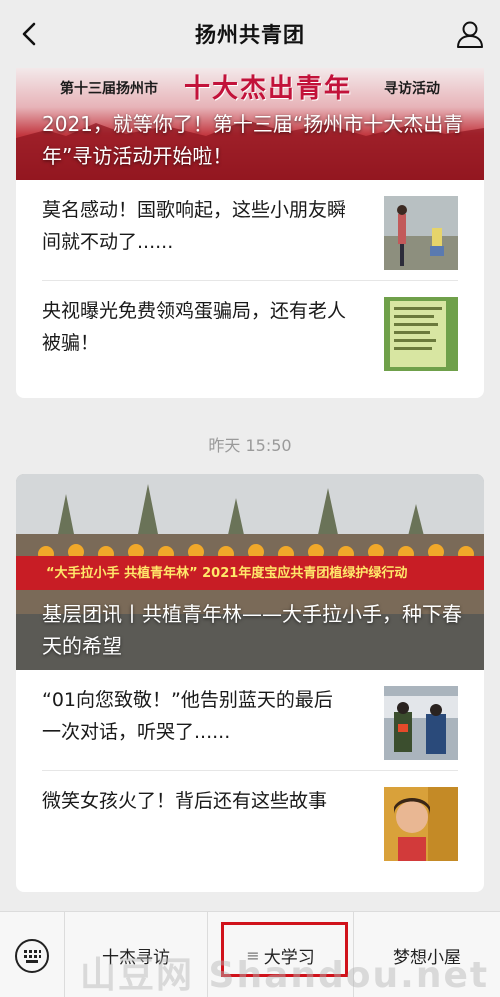  I want to click on menu-item-shijie-xunfang: 十杰寻访, so click(135, 954).